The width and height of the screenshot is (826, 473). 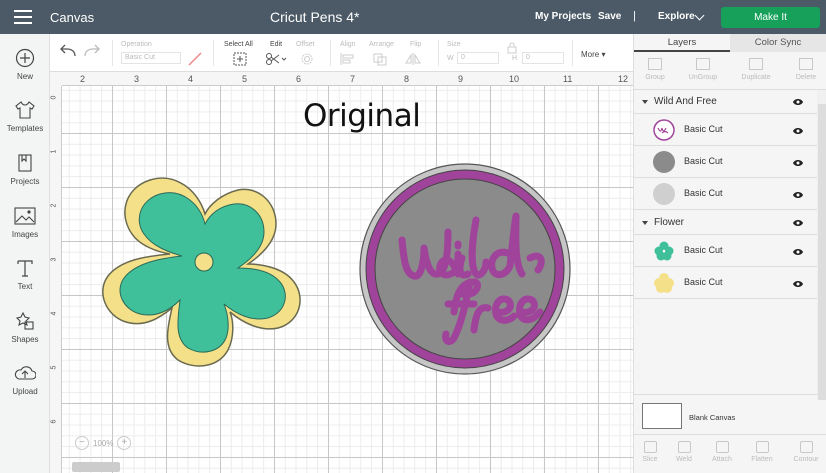 I want to click on slice-button: Slice, so click(x=650, y=452).